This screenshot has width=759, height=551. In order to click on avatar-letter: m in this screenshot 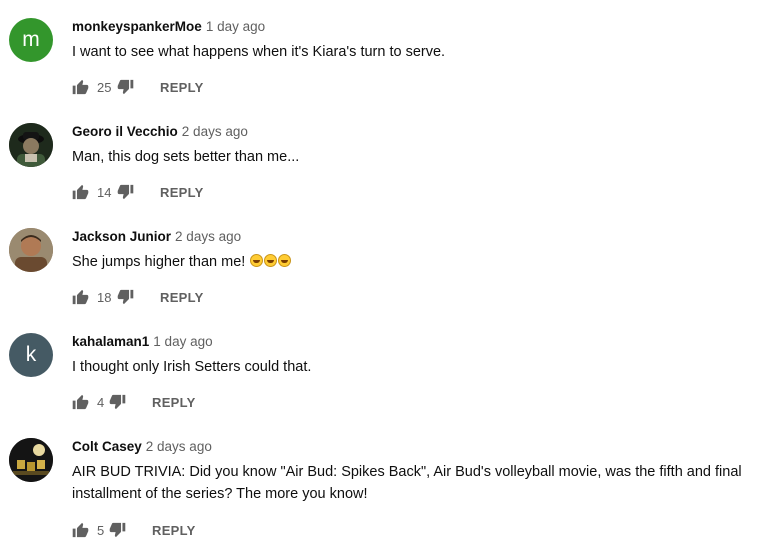, I will do `click(31, 39)`.